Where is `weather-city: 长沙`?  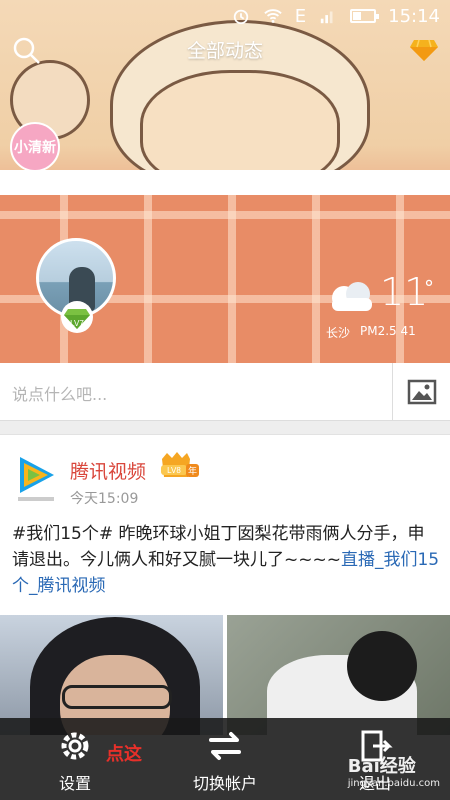
weather-city: 长沙 is located at coordinates (338, 333).